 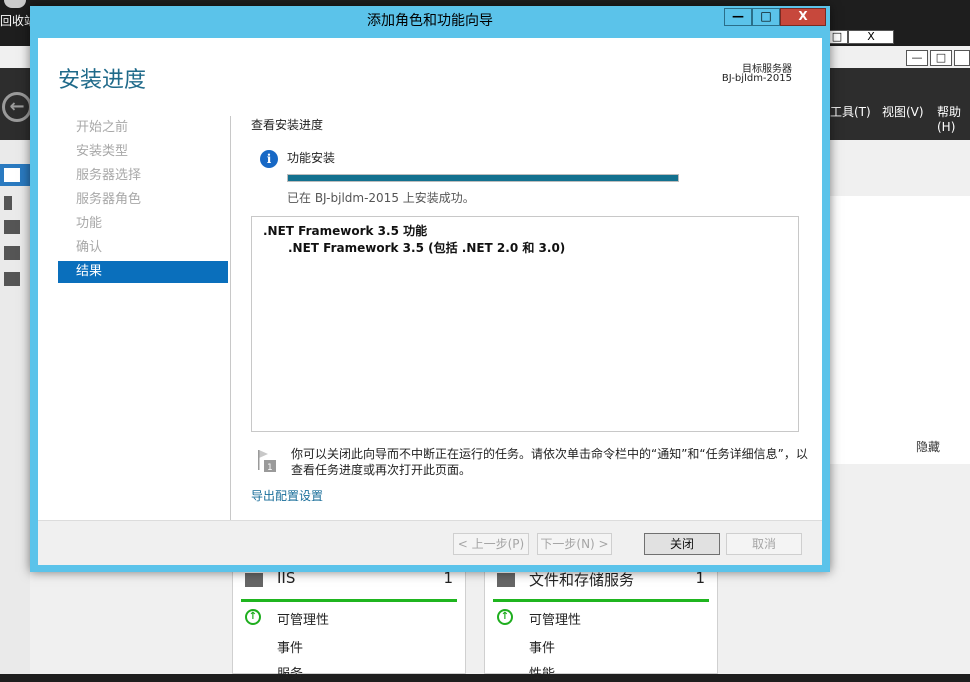 I want to click on install-progress-bar, so click(x=483, y=178).